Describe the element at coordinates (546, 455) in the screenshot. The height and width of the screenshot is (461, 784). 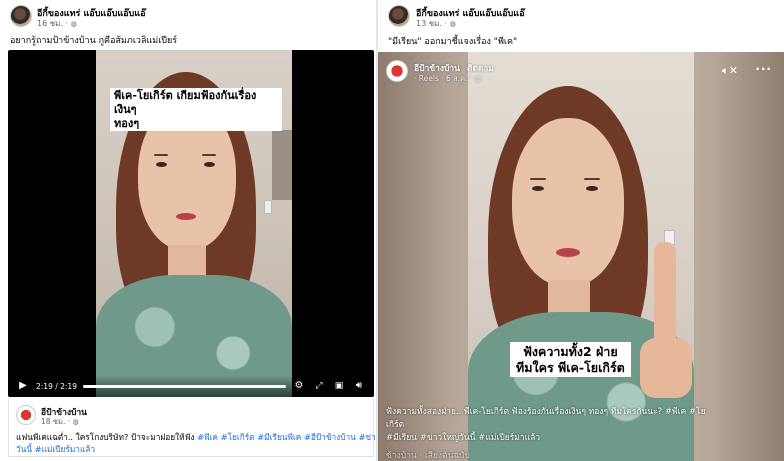
I see `audio-line: ข้างบ้าน · เสียงต้นฉบับ` at that location.